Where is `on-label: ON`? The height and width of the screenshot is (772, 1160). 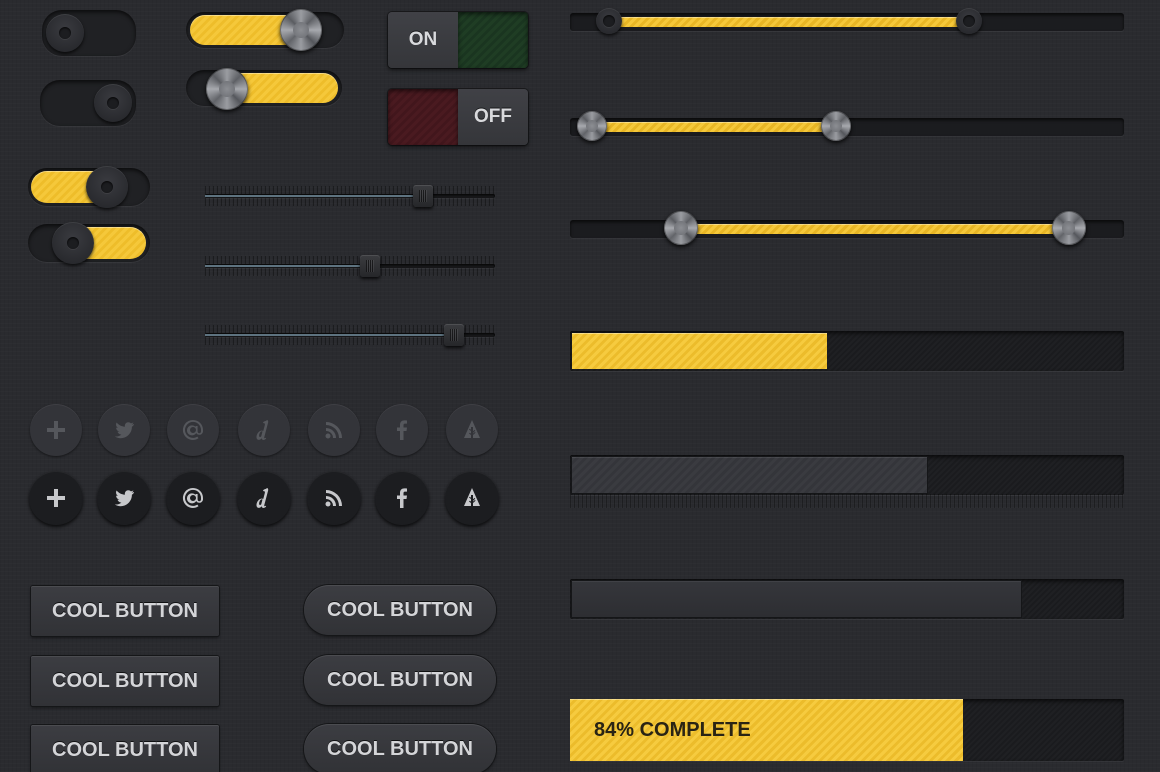
on-label: ON is located at coordinates (423, 40).